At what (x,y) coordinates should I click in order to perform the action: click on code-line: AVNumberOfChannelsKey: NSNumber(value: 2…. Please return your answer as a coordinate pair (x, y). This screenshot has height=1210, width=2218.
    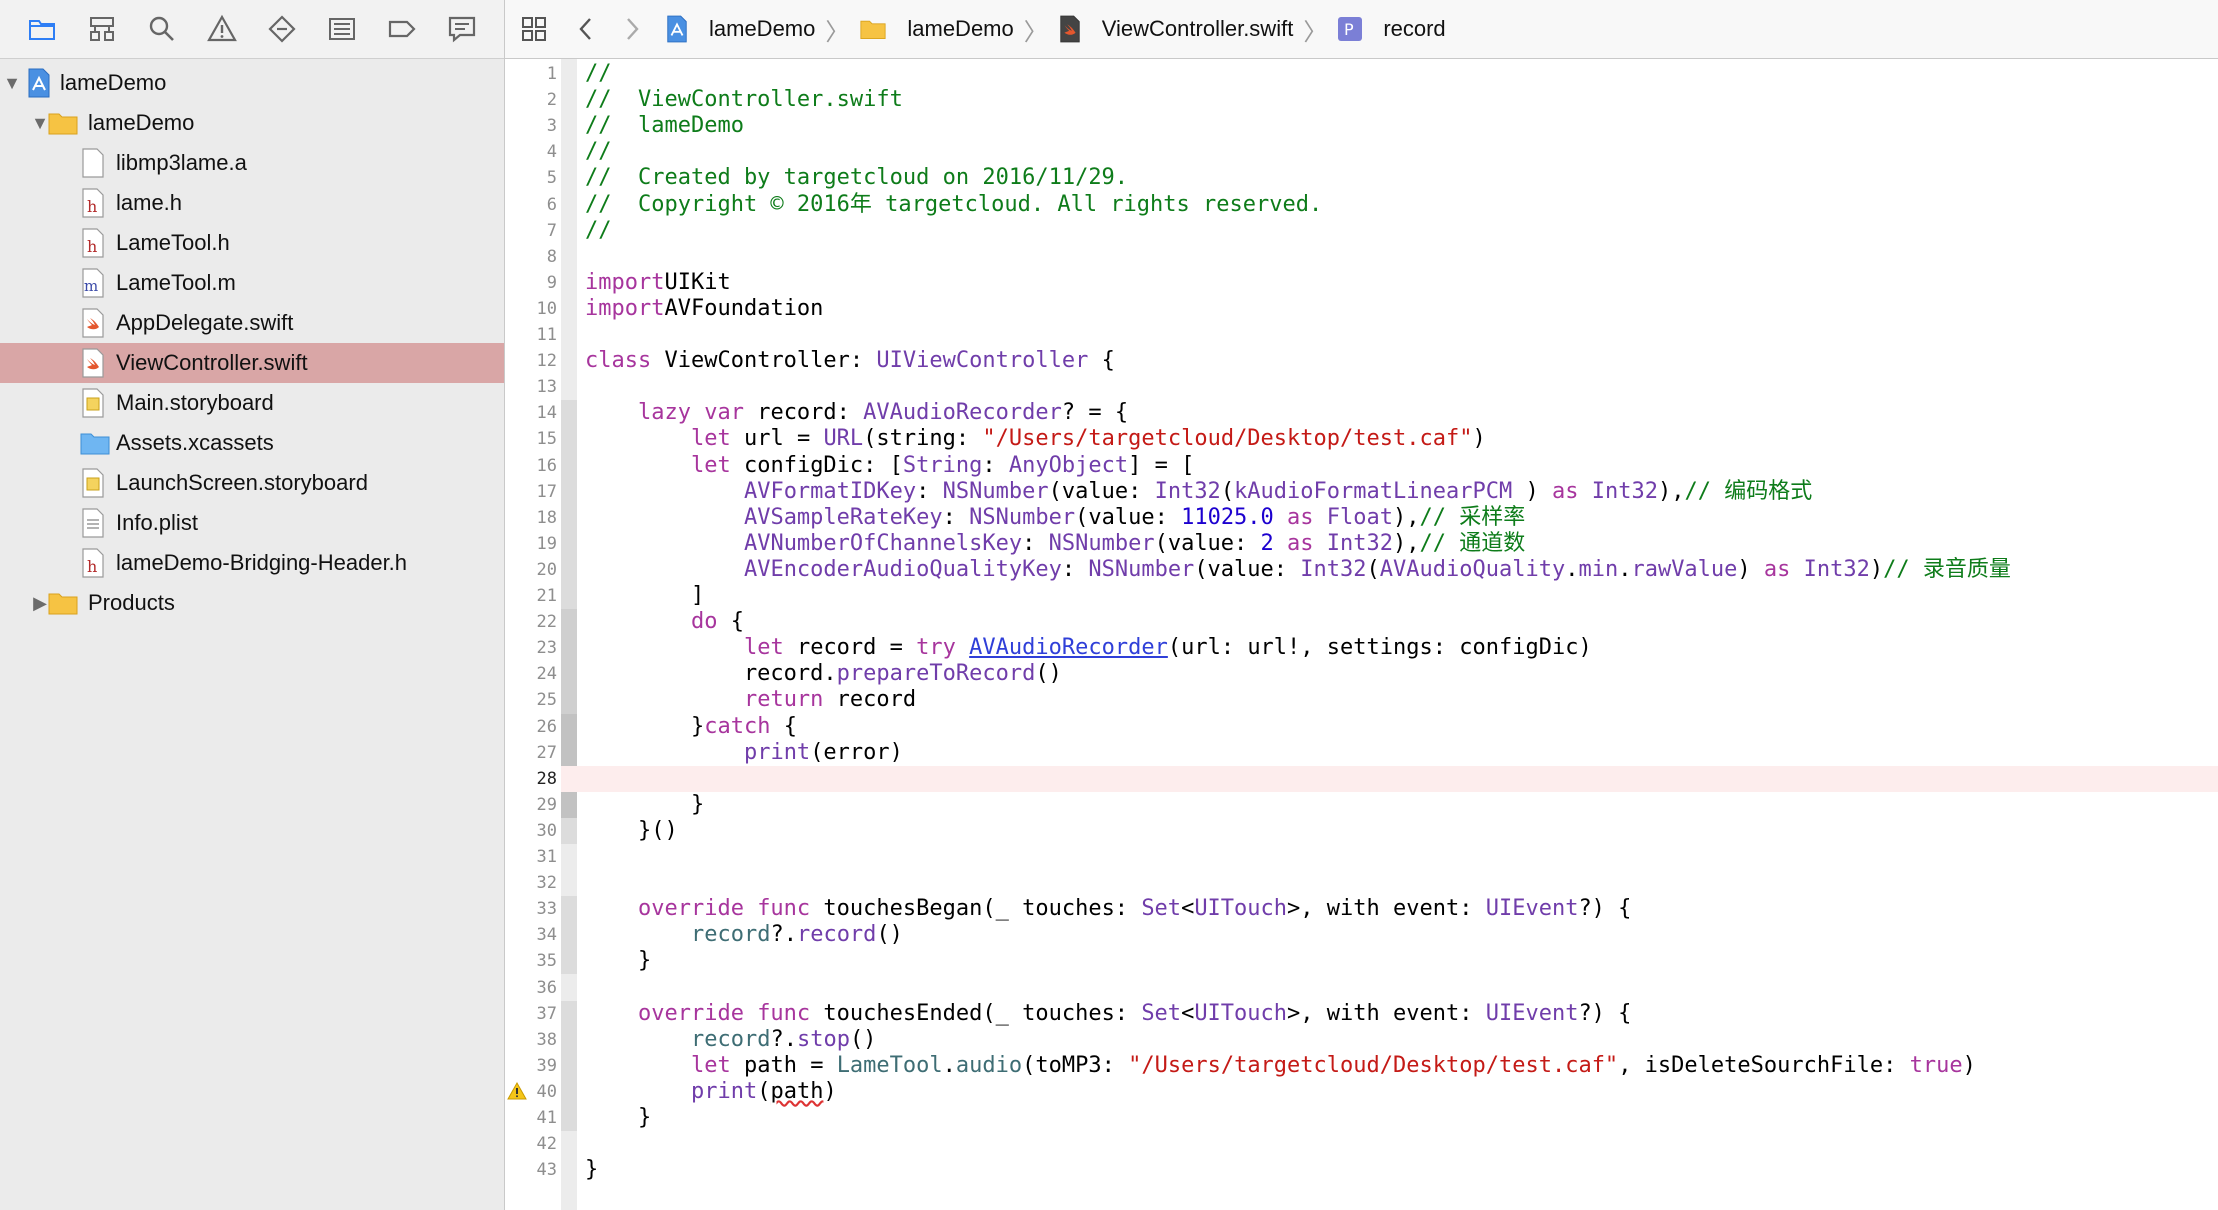
    Looking at the image, I should click on (1401, 544).